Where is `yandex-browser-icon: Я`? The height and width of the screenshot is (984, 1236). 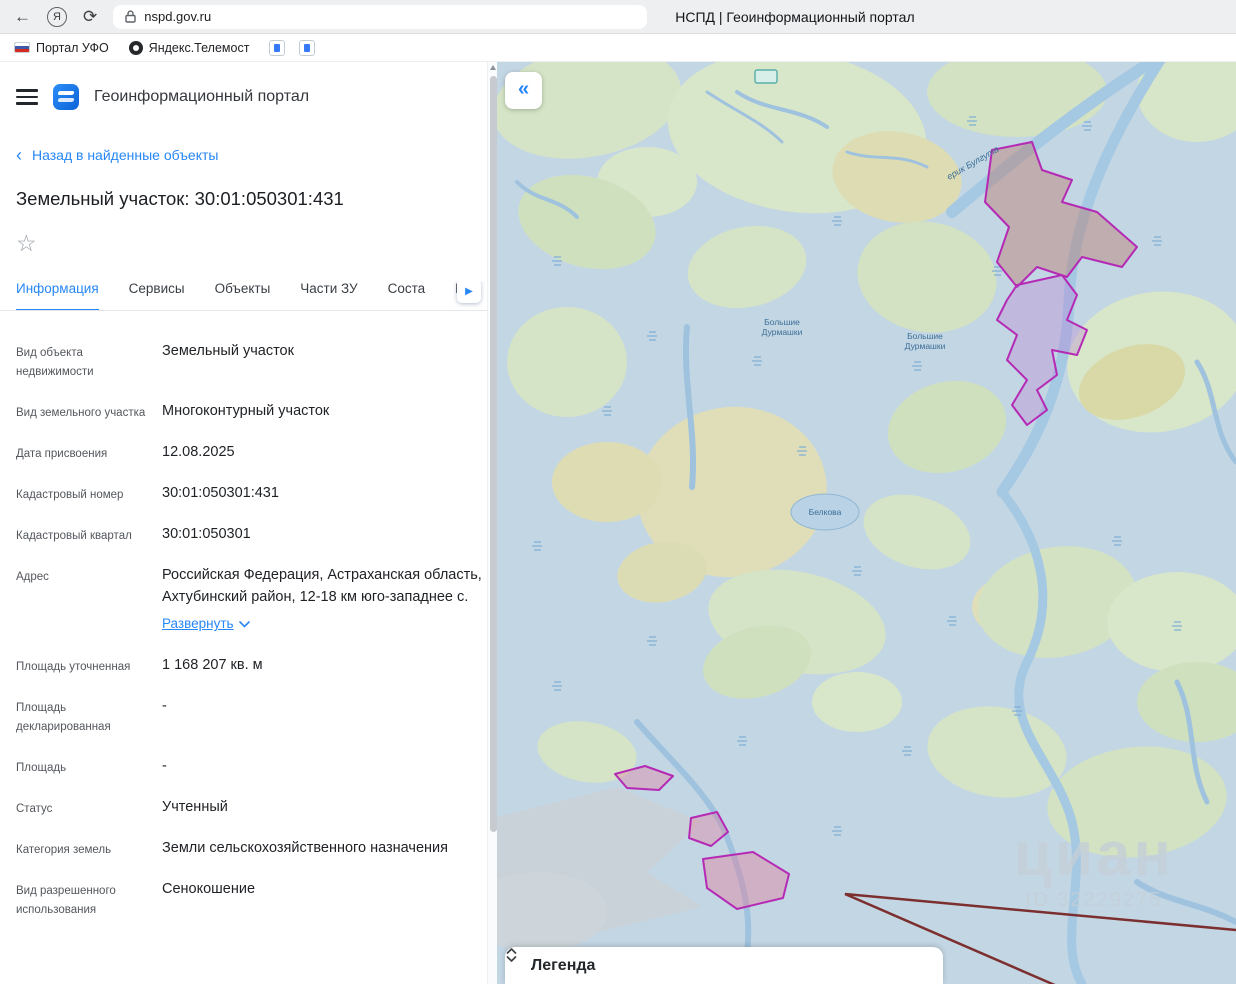 yandex-browser-icon: Я is located at coordinates (57, 16).